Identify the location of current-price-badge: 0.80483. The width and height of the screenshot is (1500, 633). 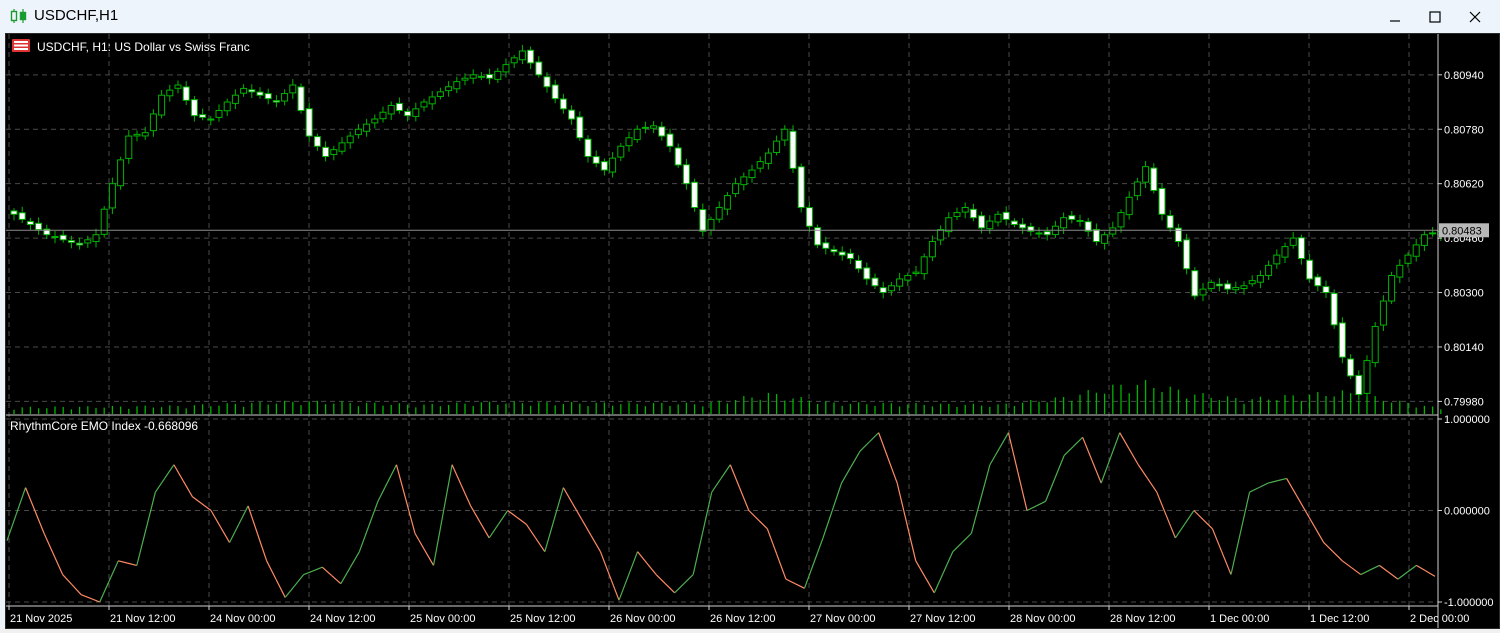
(1464, 230).